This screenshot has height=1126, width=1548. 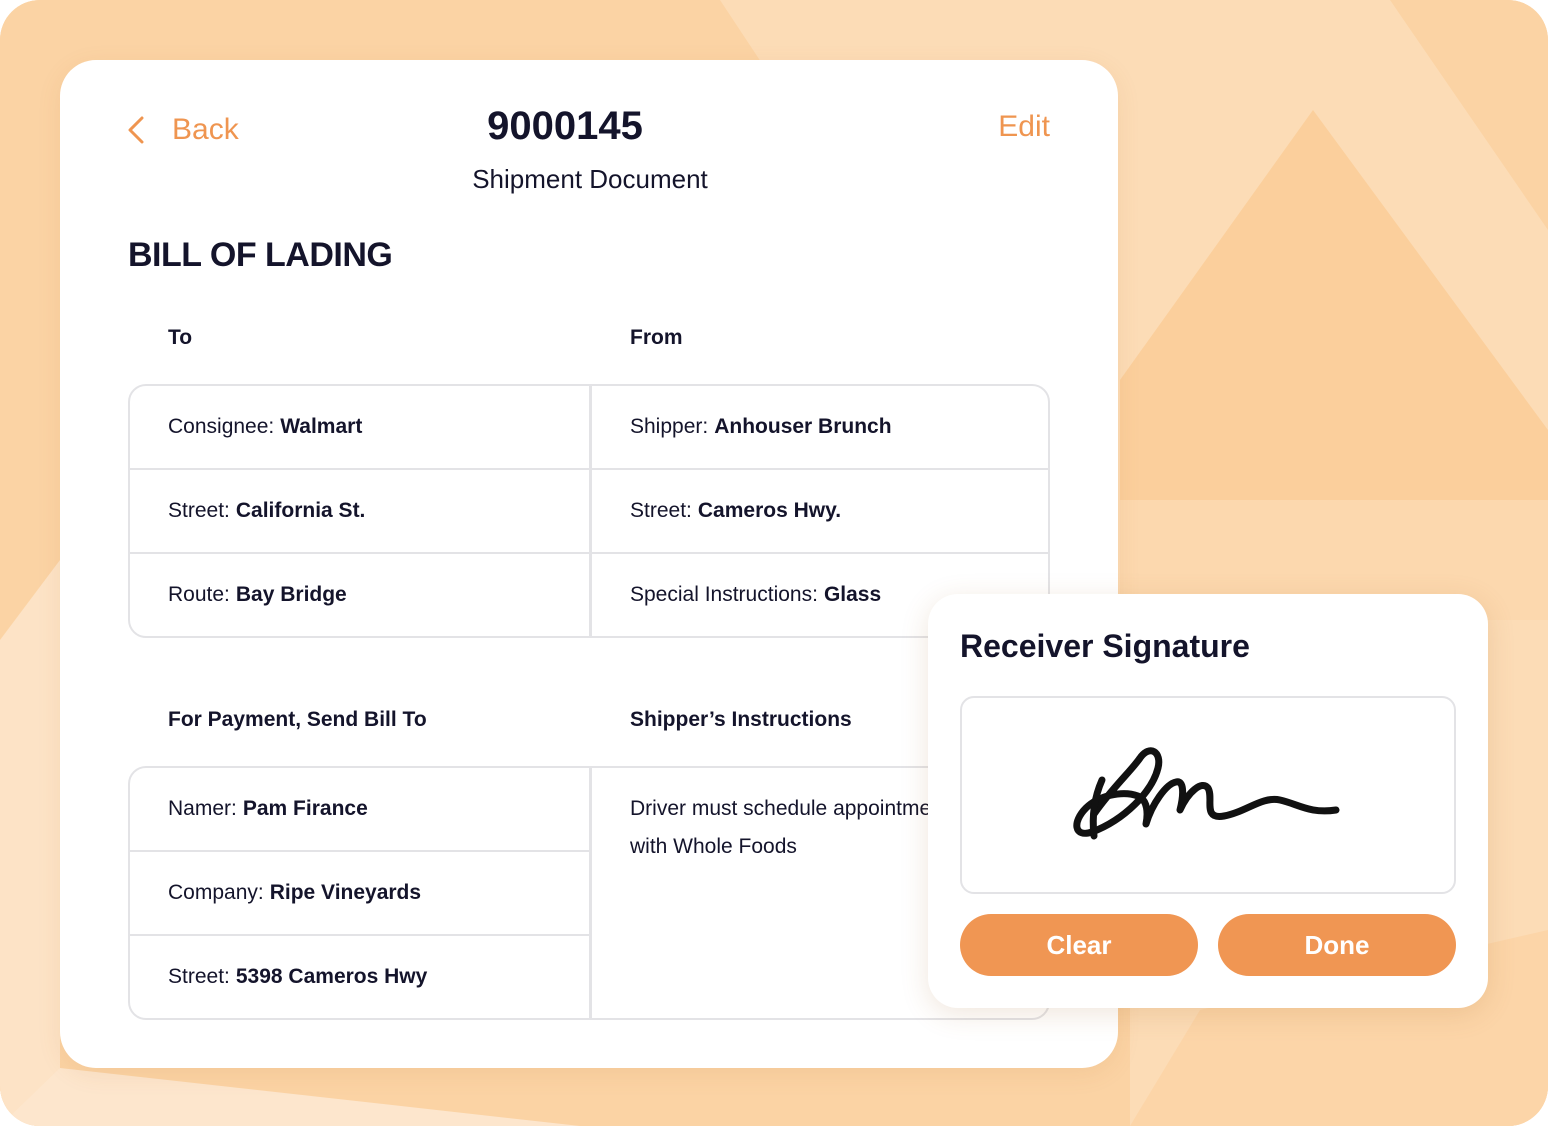 I want to click on from-street-value: Cameros Hwy., so click(x=769, y=510).